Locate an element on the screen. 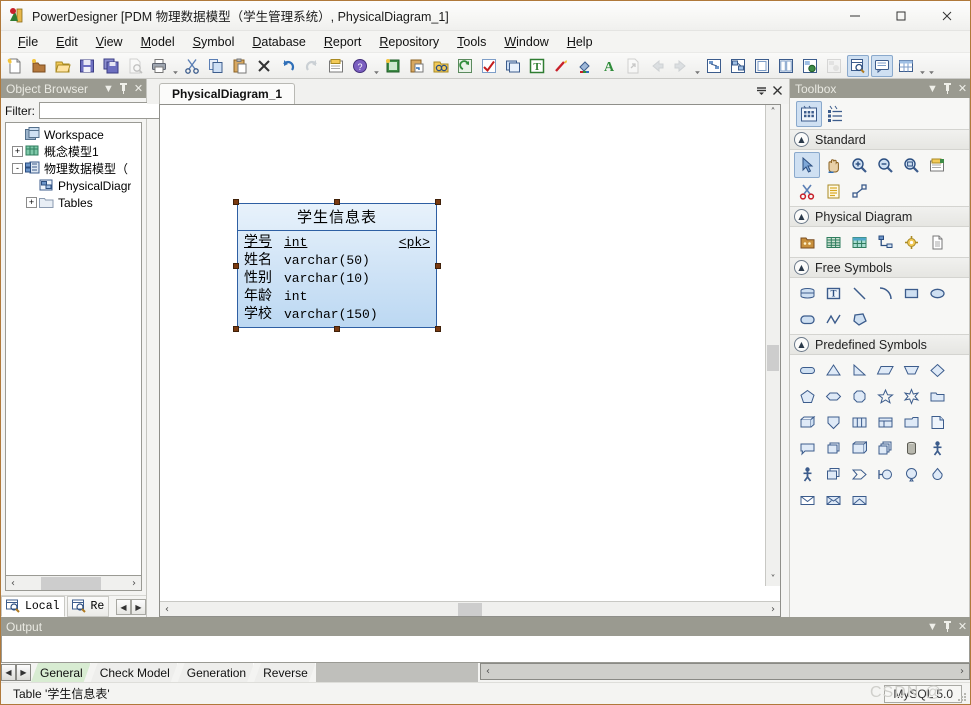 The image size is (971, 705). package-icon is located at coordinates (807, 242).